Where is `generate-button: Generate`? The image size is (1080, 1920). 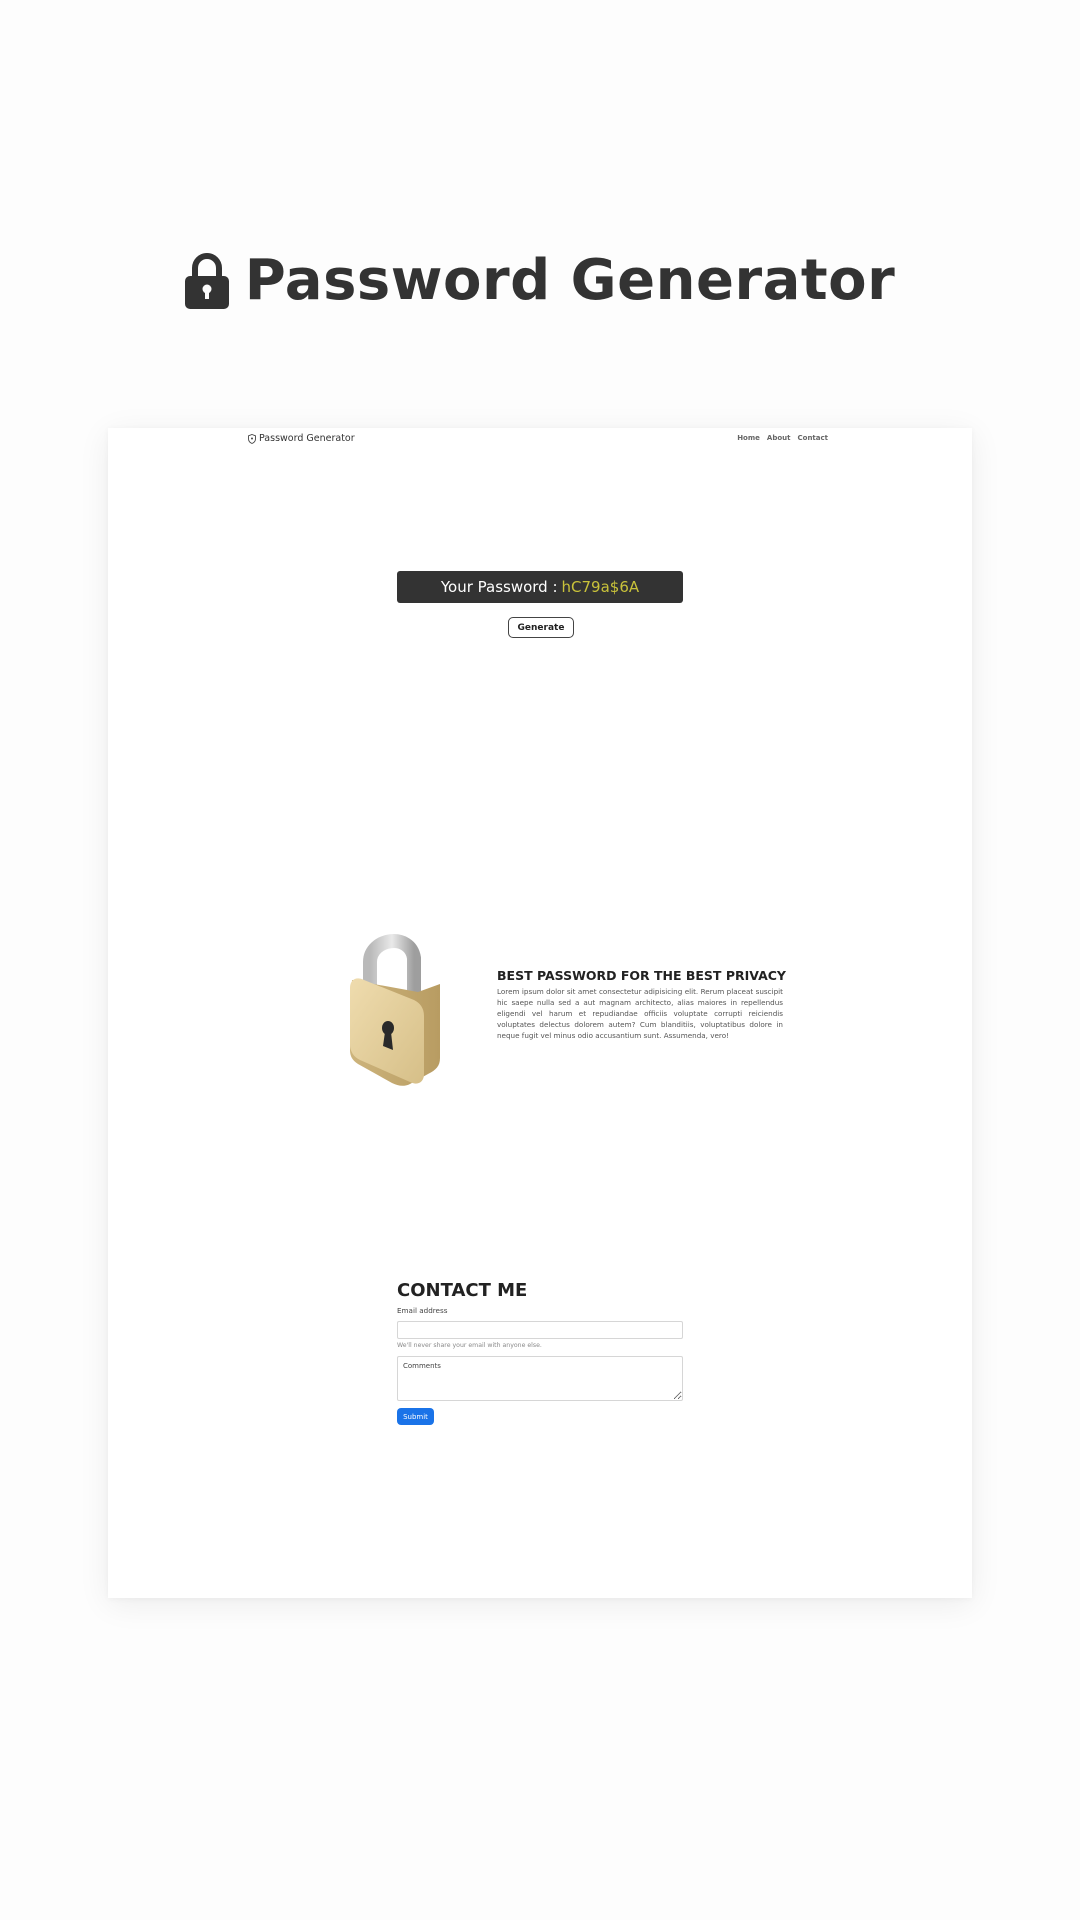
generate-button: Generate is located at coordinates (541, 627).